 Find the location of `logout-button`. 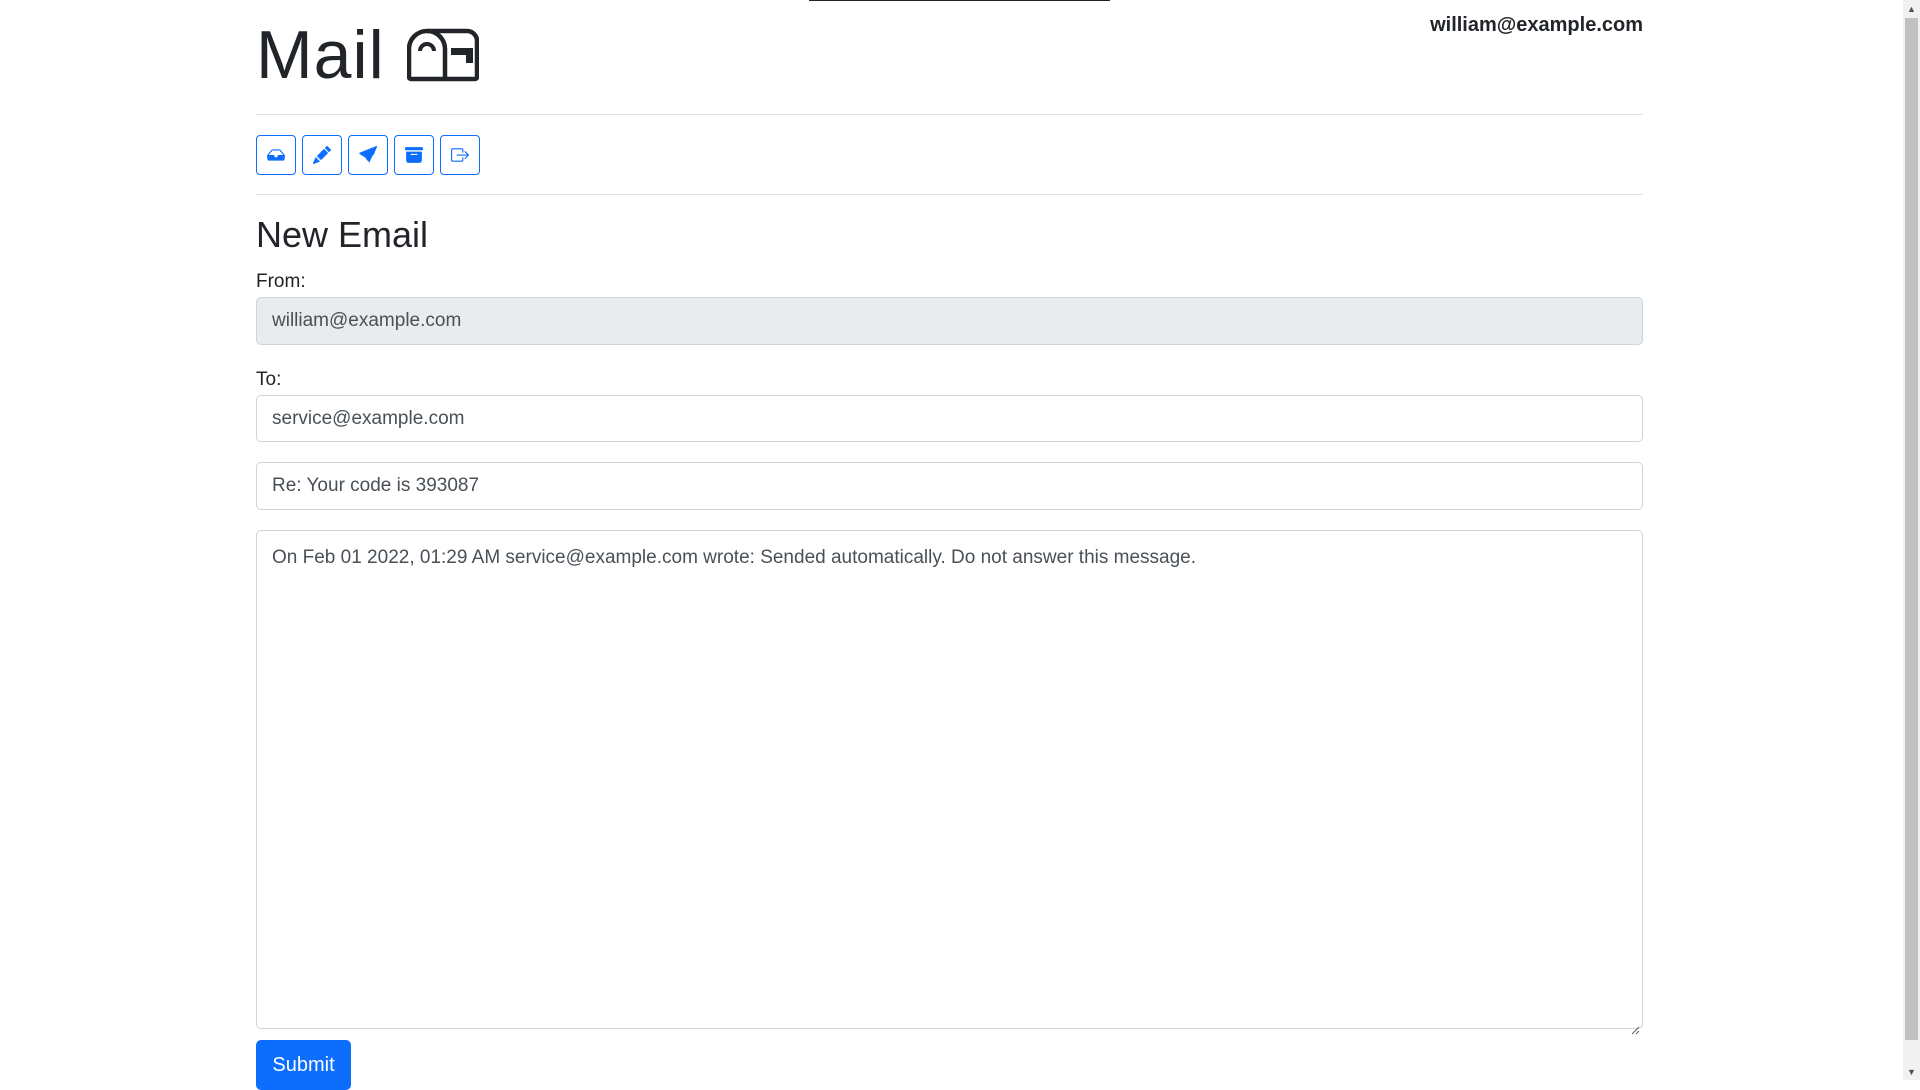

logout-button is located at coordinates (460, 154).